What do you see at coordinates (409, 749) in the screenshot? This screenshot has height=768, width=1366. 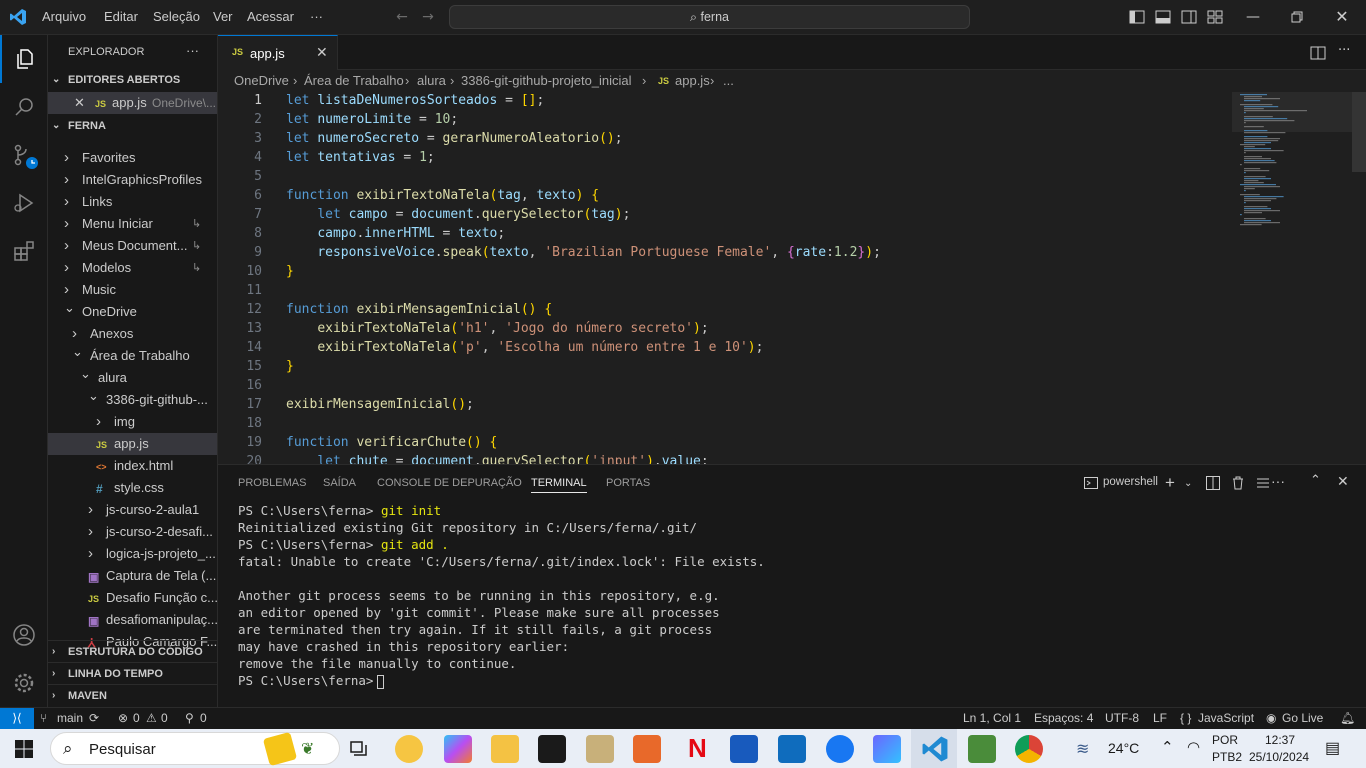 I see `emoji-app-icon` at bounding box center [409, 749].